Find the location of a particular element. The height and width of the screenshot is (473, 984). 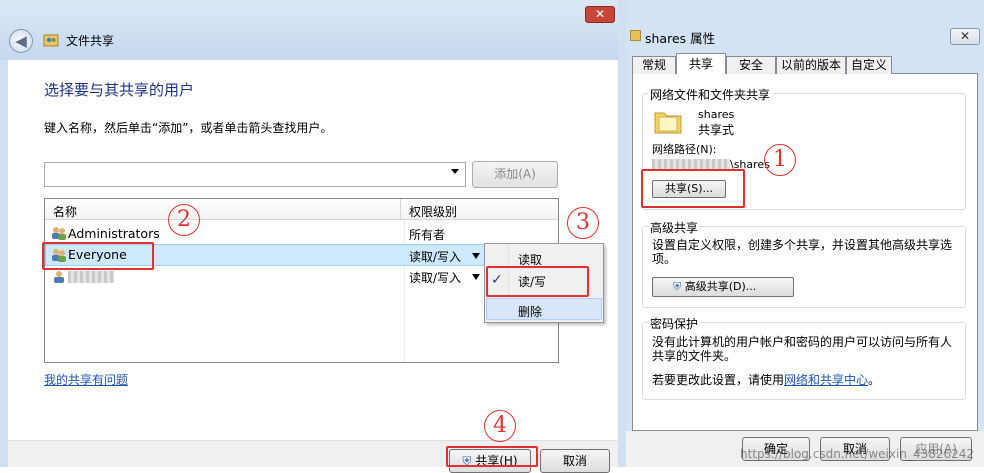

user-group-icon is located at coordinates (59, 233).